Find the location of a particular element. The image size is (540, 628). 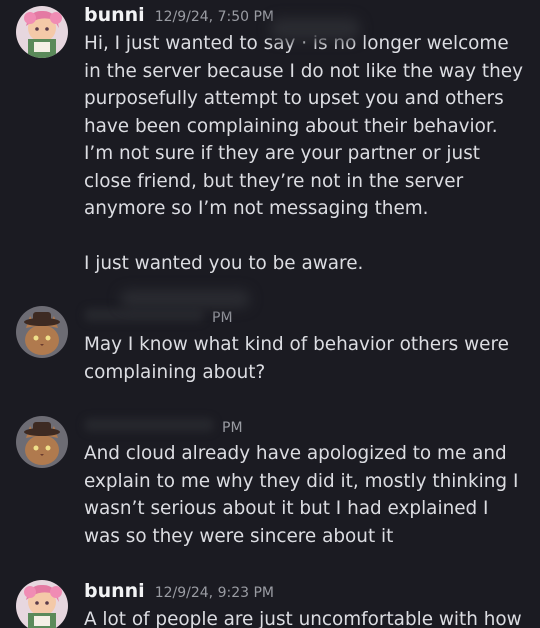

message-paragraph: I just wanted you to be aware. is located at coordinates (224, 263).